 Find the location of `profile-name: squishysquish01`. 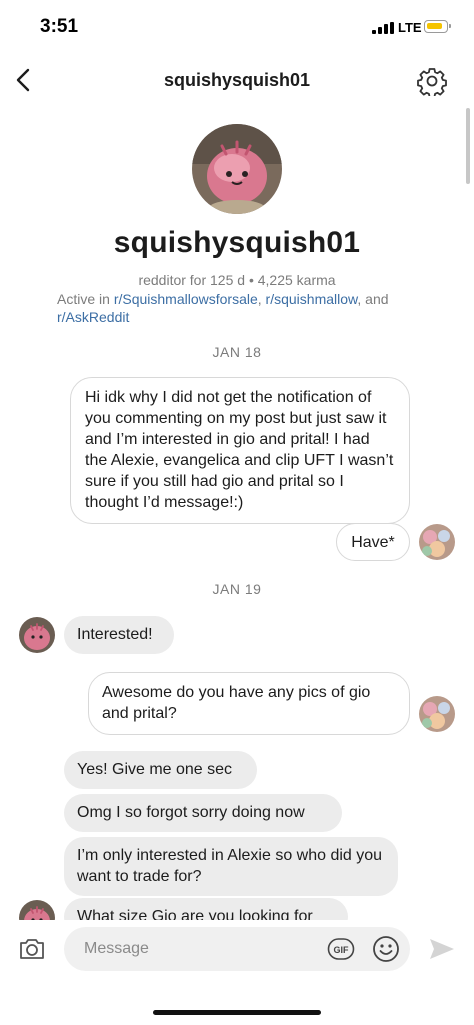

profile-name: squishysquish01 is located at coordinates (237, 242).